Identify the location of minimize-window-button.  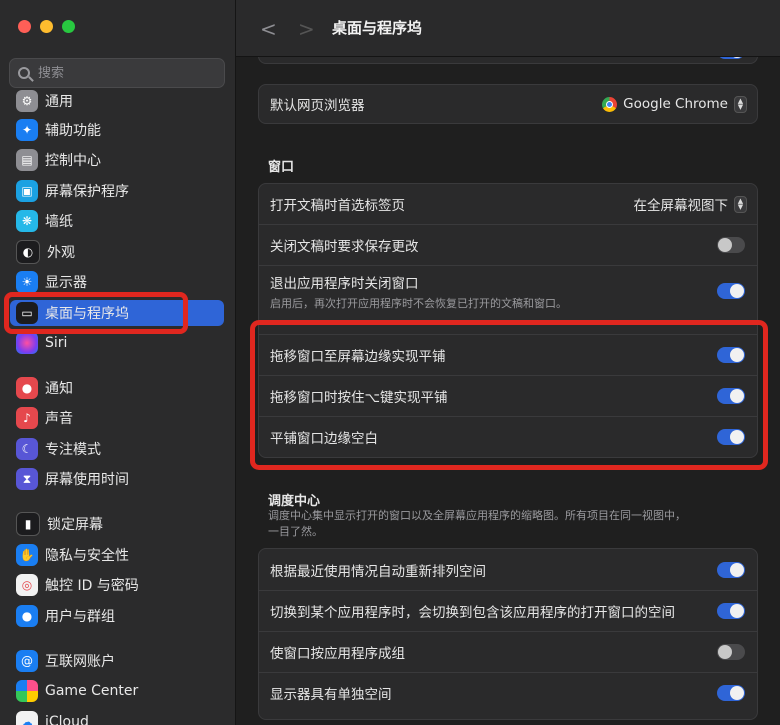
(46, 26).